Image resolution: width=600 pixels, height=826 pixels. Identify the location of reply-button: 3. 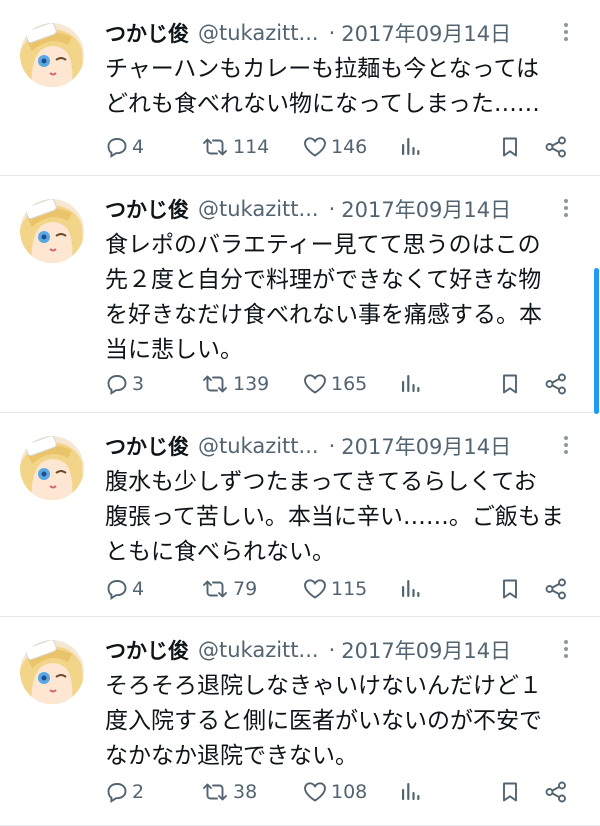
(124, 384).